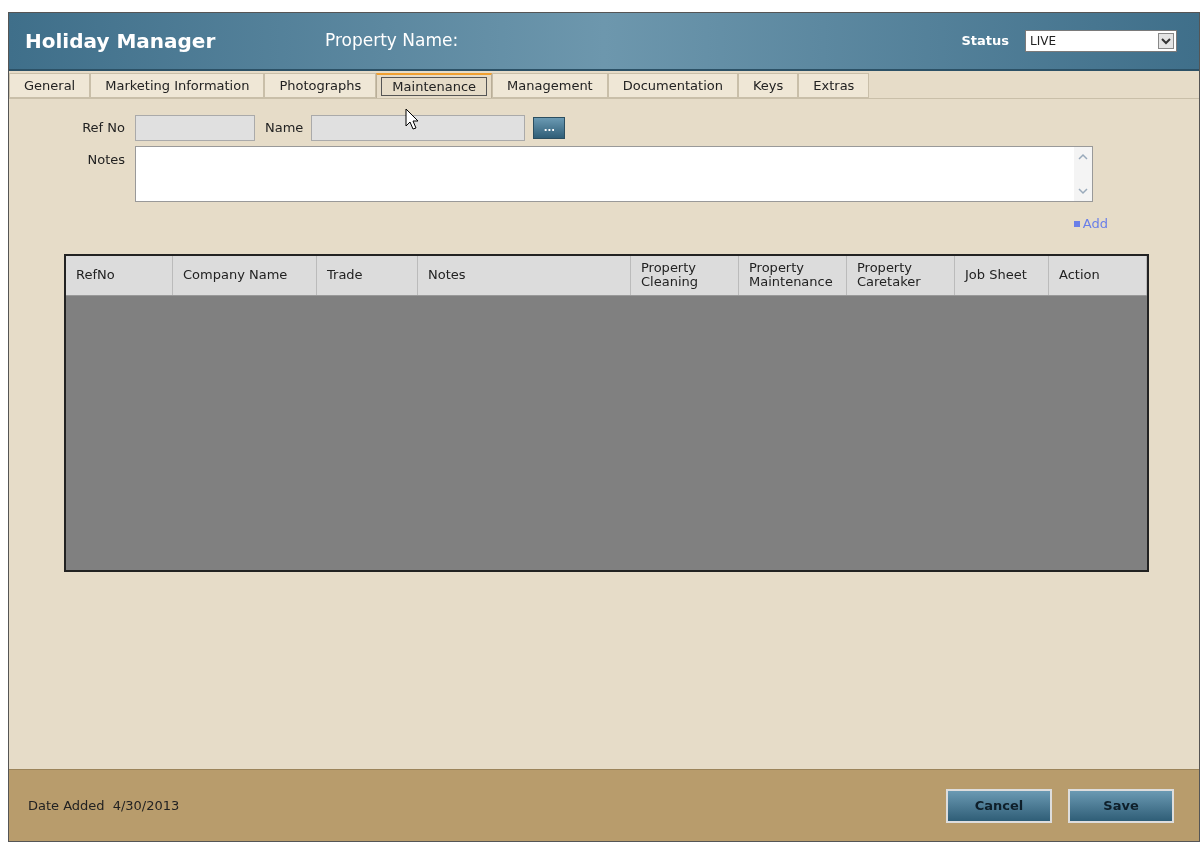  Describe the element at coordinates (320, 85) in the screenshot. I see `tab: Photographs` at that location.